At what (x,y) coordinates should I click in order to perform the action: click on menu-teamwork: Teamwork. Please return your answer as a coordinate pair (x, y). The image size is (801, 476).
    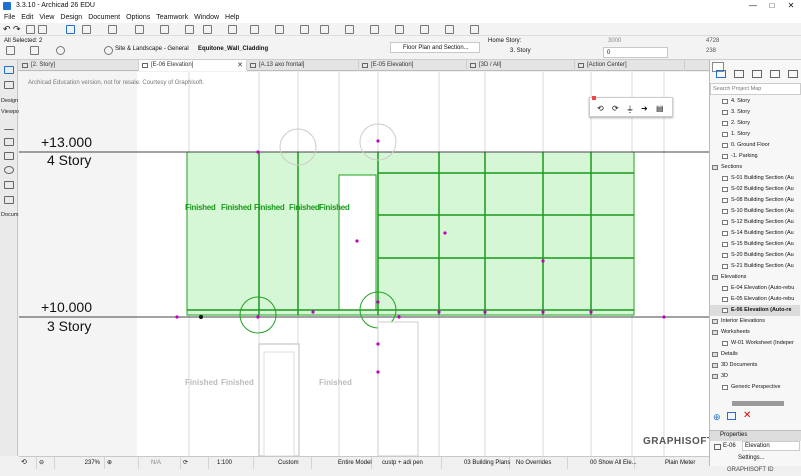
    Looking at the image, I should click on (172, 17).